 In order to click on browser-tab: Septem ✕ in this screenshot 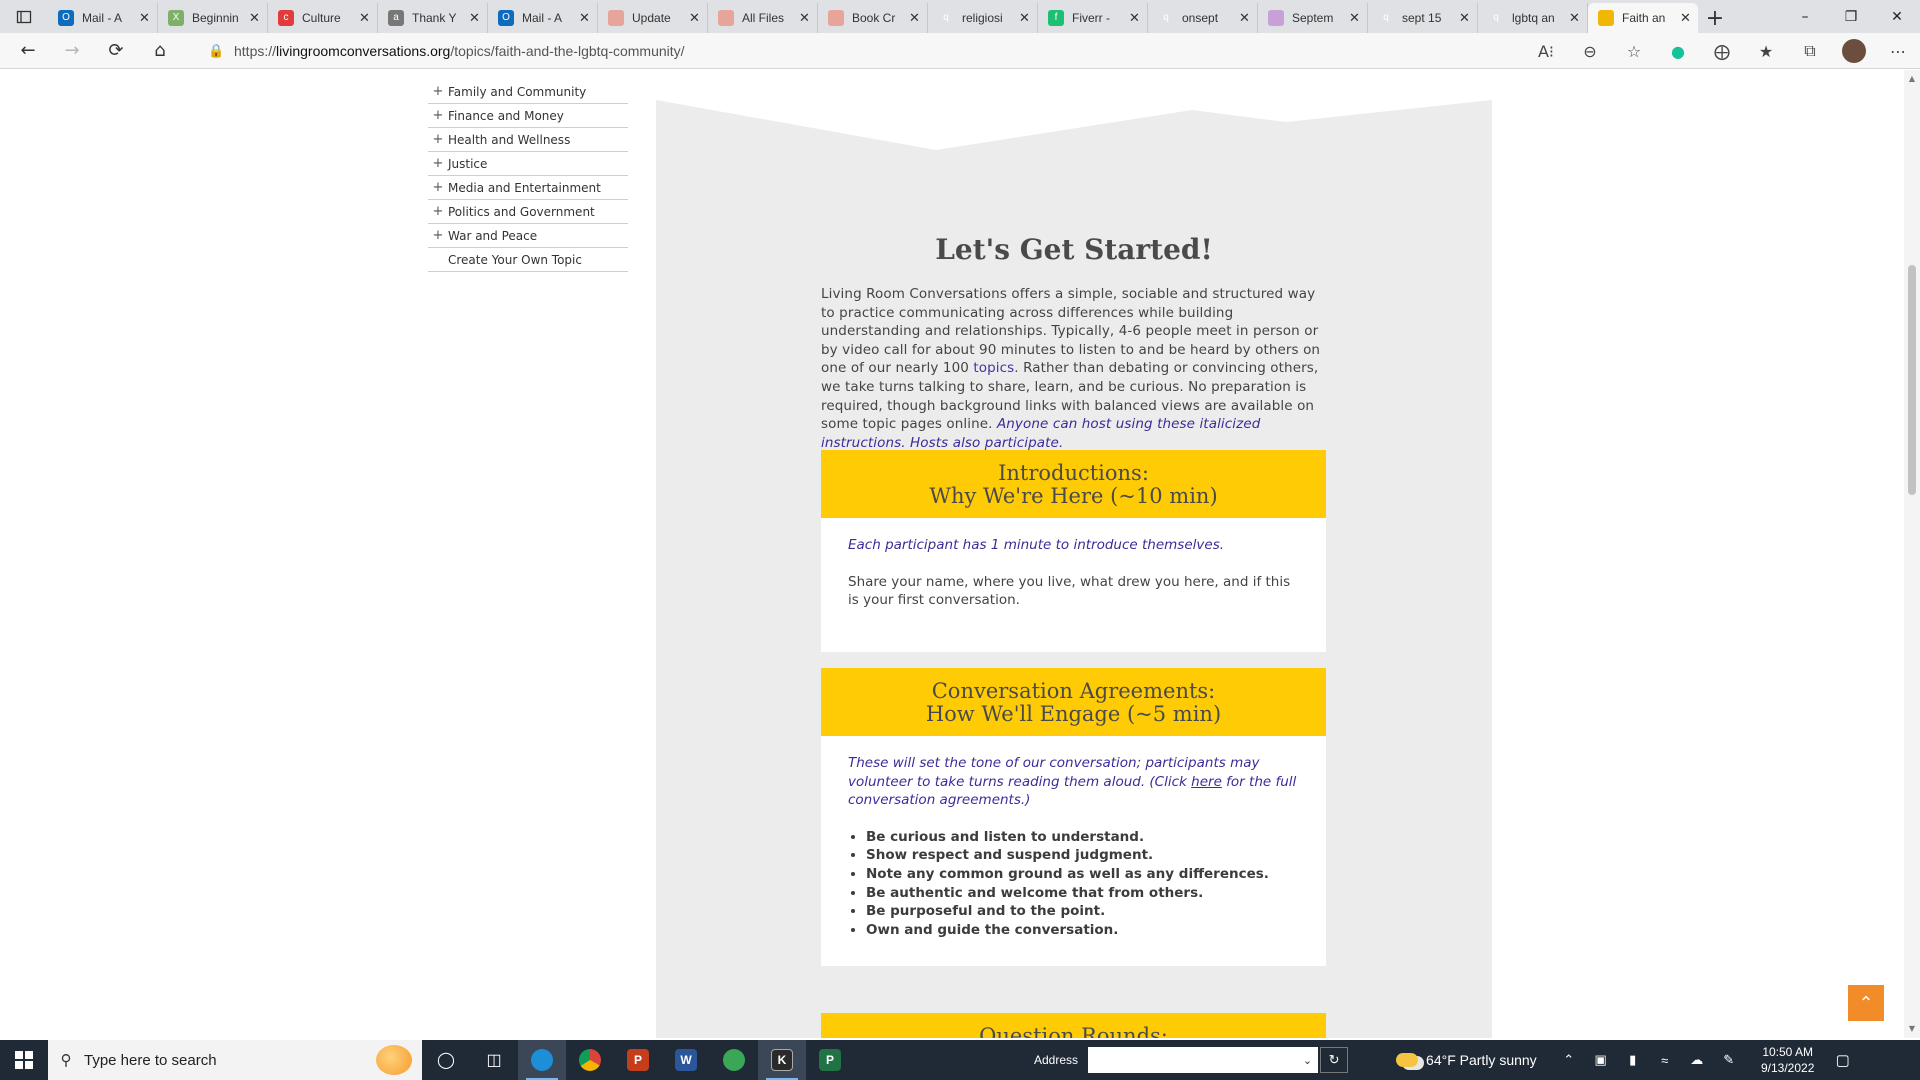, I will do `click(1313, 18)`.